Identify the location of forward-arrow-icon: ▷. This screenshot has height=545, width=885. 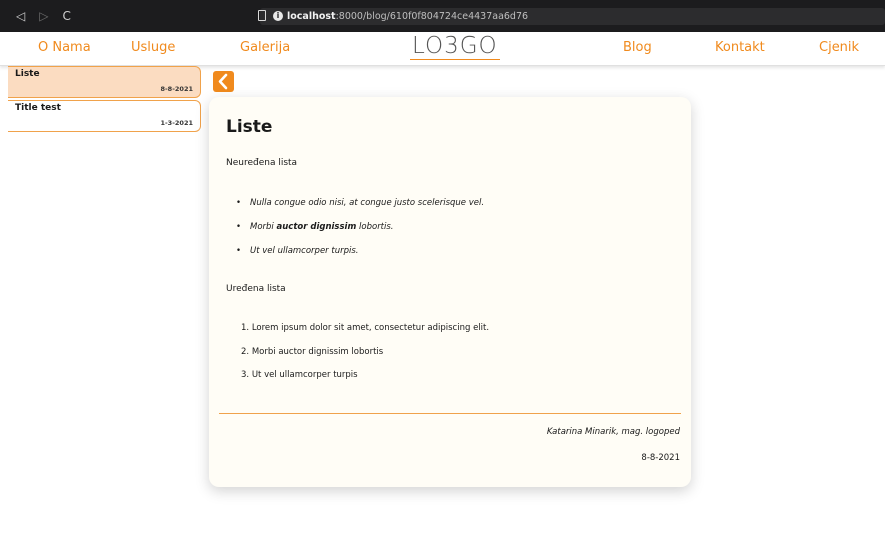
(43, 16).